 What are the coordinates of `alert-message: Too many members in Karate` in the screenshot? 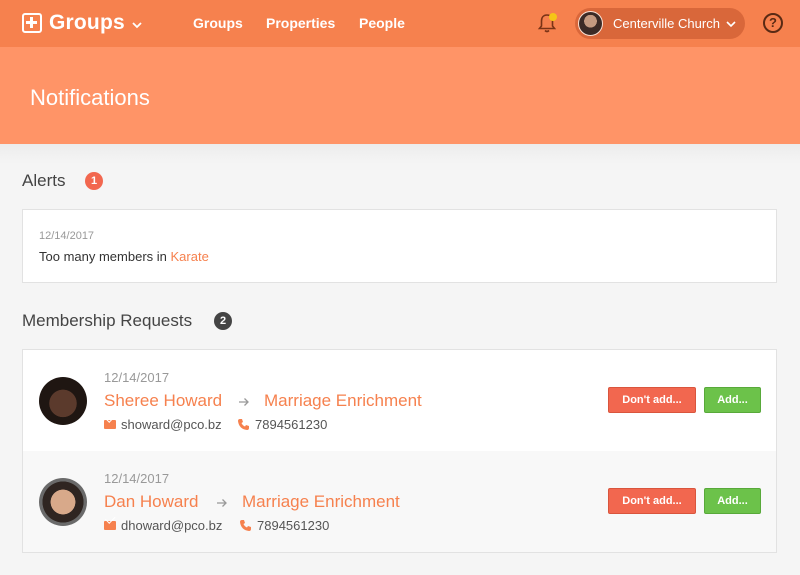 It's located at (124, 256).